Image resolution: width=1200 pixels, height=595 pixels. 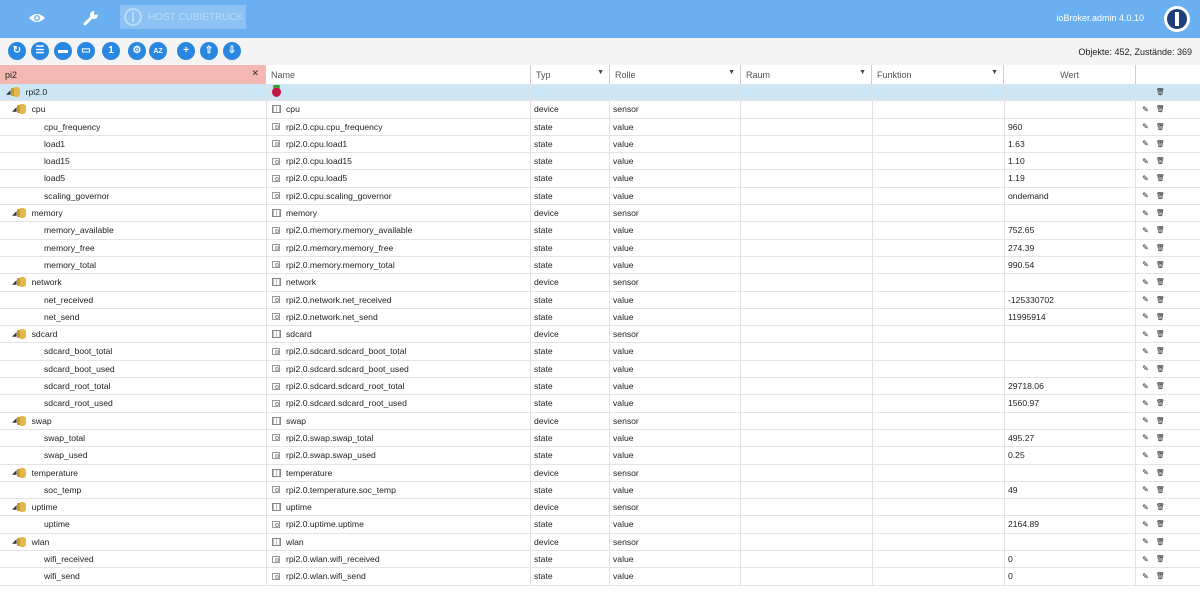 I want to click on wert-cell: 1.63, so click(x=1016, y=144).